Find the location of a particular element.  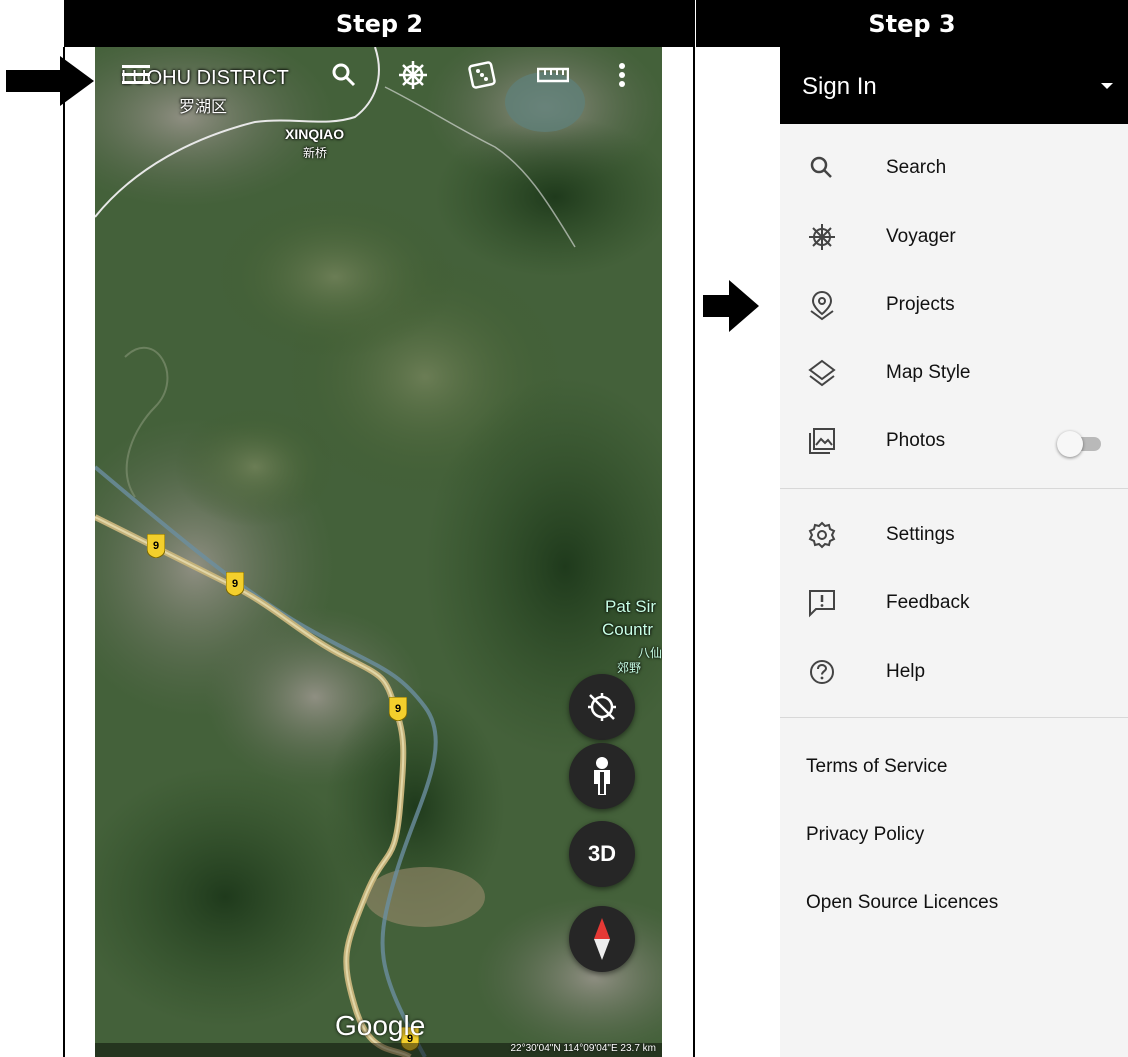

step-2-label: Step 2 is located at coordinates (379, 23).